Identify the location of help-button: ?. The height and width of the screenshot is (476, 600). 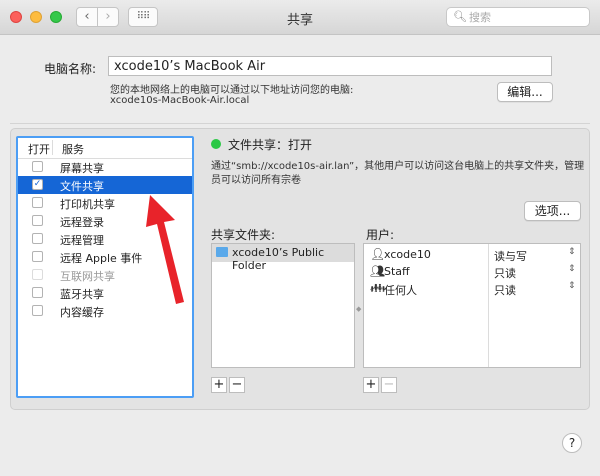
(572, 443).